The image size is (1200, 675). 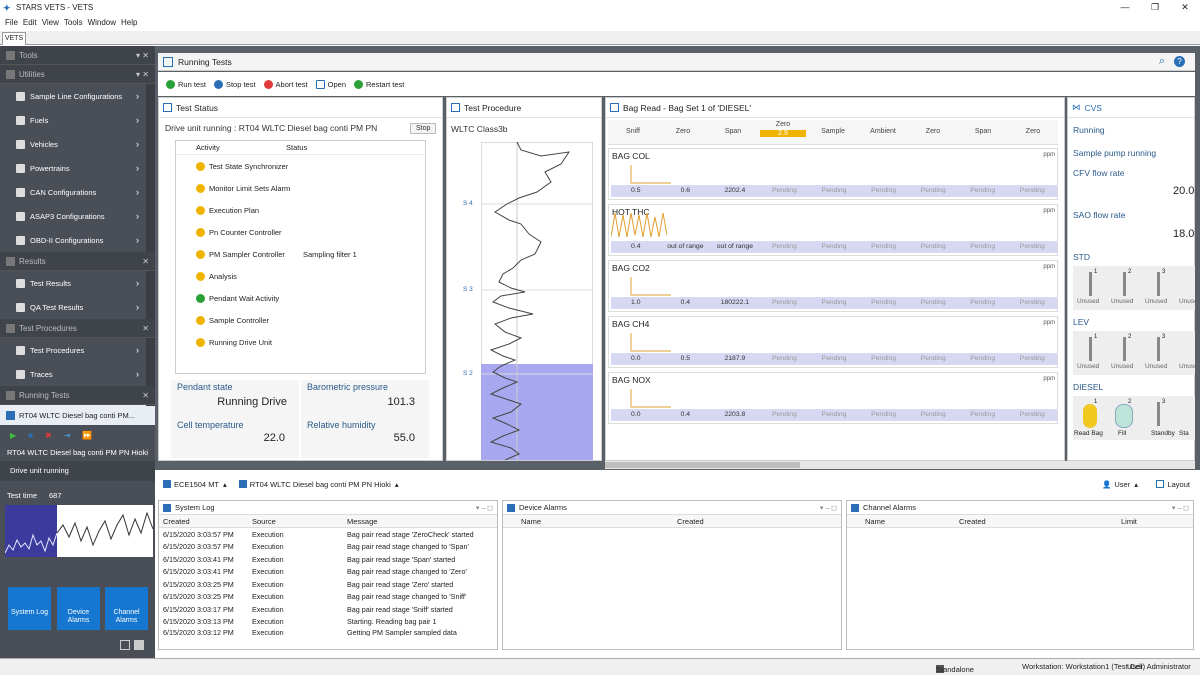 What do you see at coordinates (77, 240) in the screenshot?
I see `nav-obd-ii-configurations: OBD-II Configurations ›` at bounding box center [77, 240].